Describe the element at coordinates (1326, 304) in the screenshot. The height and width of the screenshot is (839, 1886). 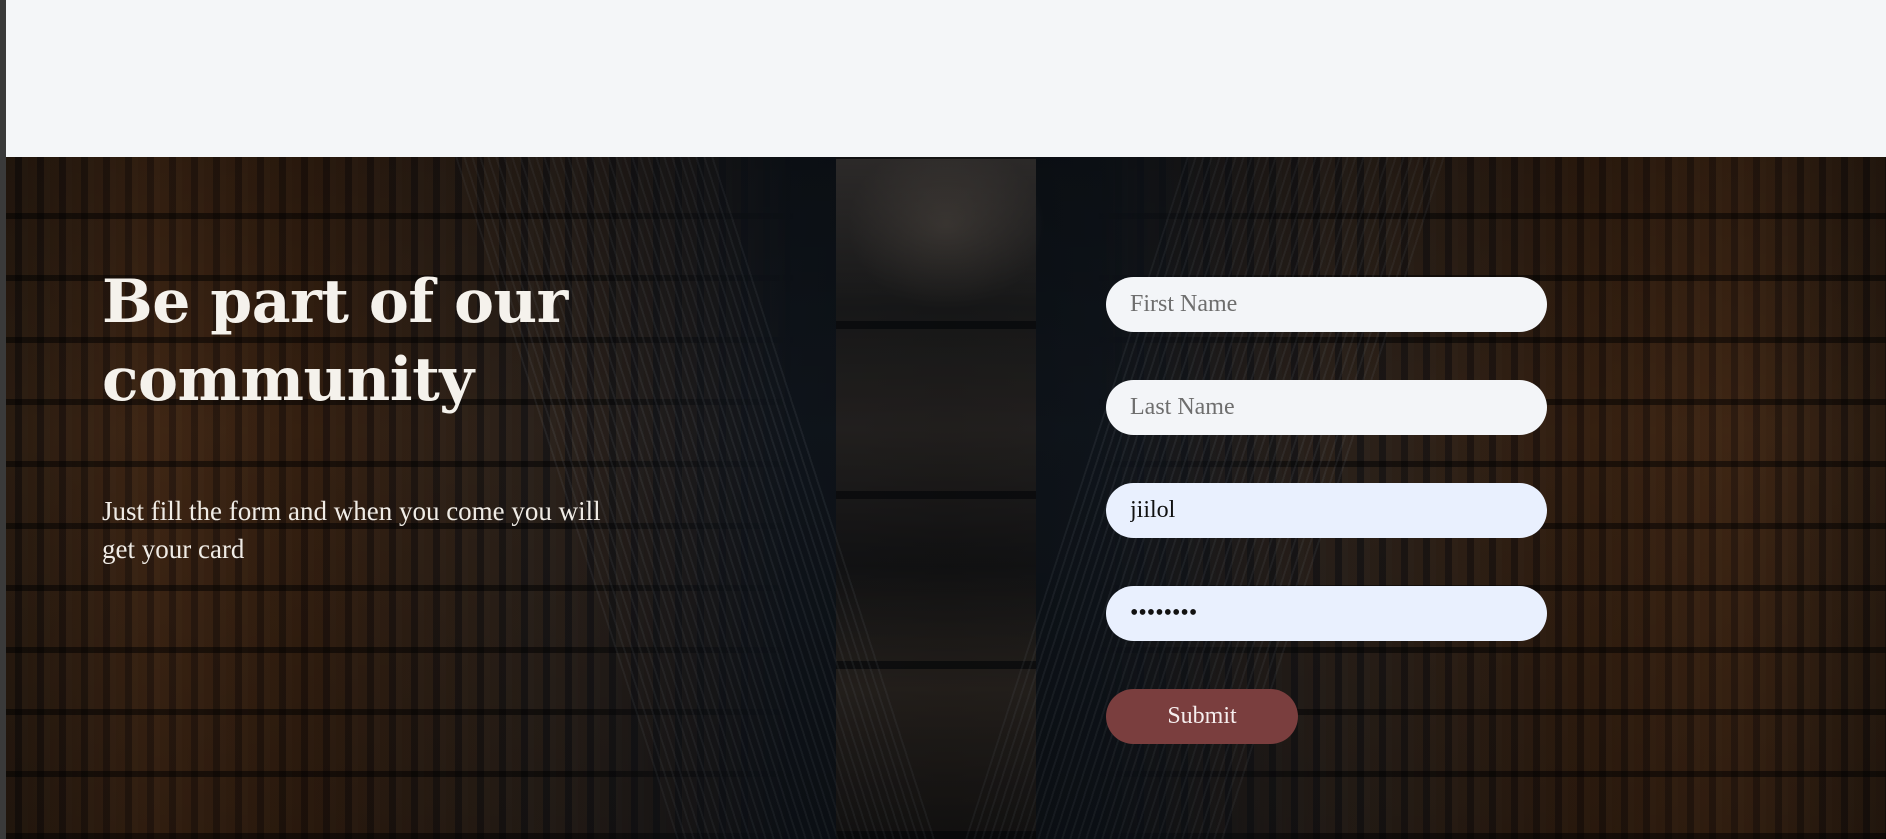
I see `first-name-input` at that location.